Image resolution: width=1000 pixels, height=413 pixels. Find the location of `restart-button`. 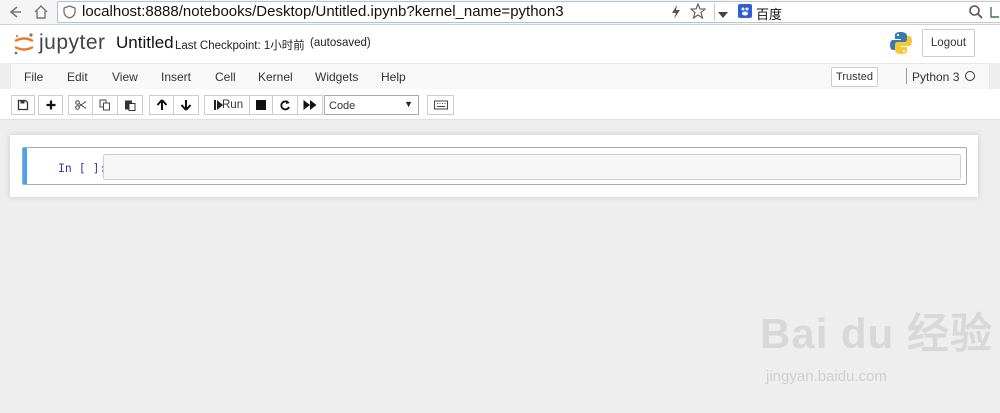

restart-button is located at coordinates (285, 105).